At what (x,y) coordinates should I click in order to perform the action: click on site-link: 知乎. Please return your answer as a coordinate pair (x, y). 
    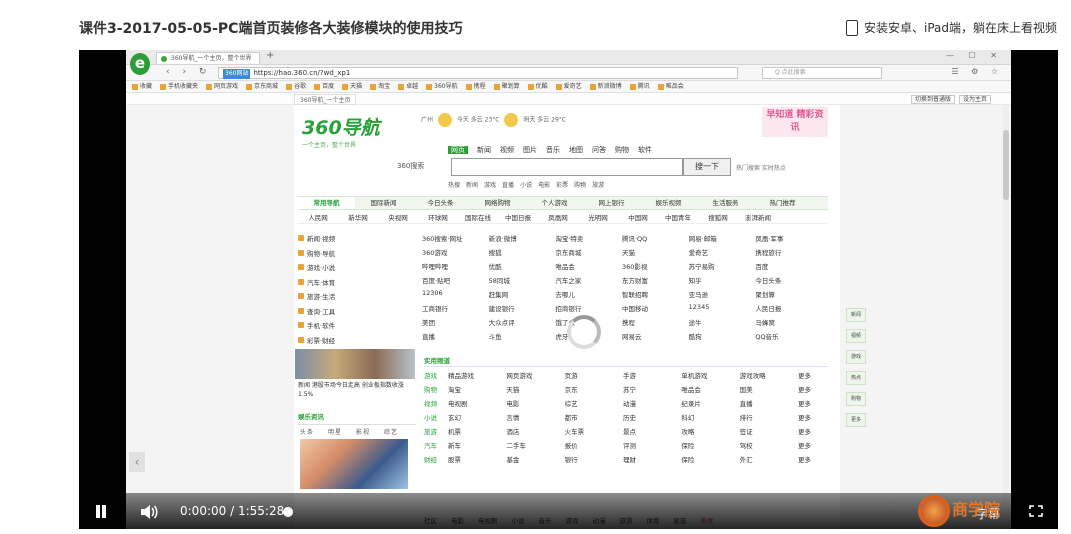
    Looking at the image, I should click on (722, 280).